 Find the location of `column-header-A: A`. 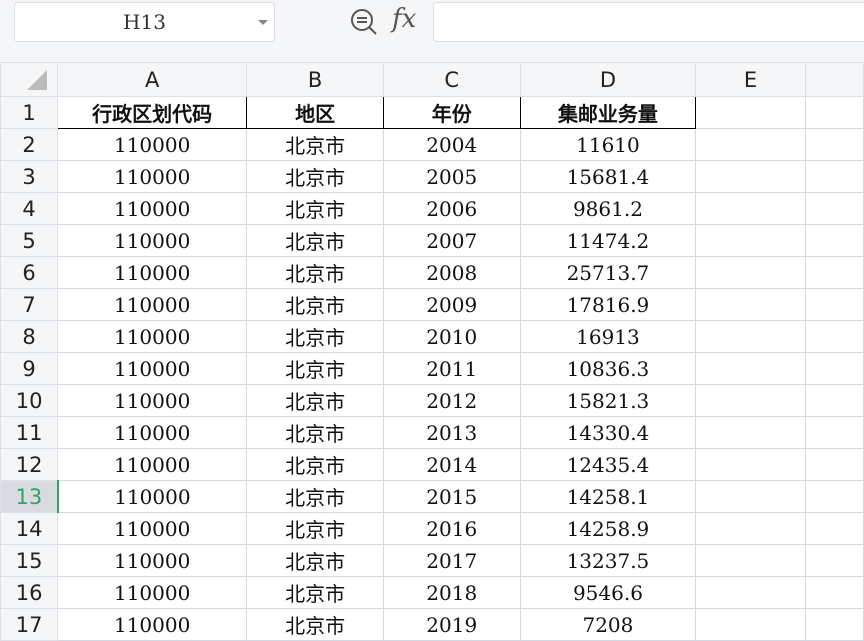

column-header-A: A is located at coordinates (152, 79).